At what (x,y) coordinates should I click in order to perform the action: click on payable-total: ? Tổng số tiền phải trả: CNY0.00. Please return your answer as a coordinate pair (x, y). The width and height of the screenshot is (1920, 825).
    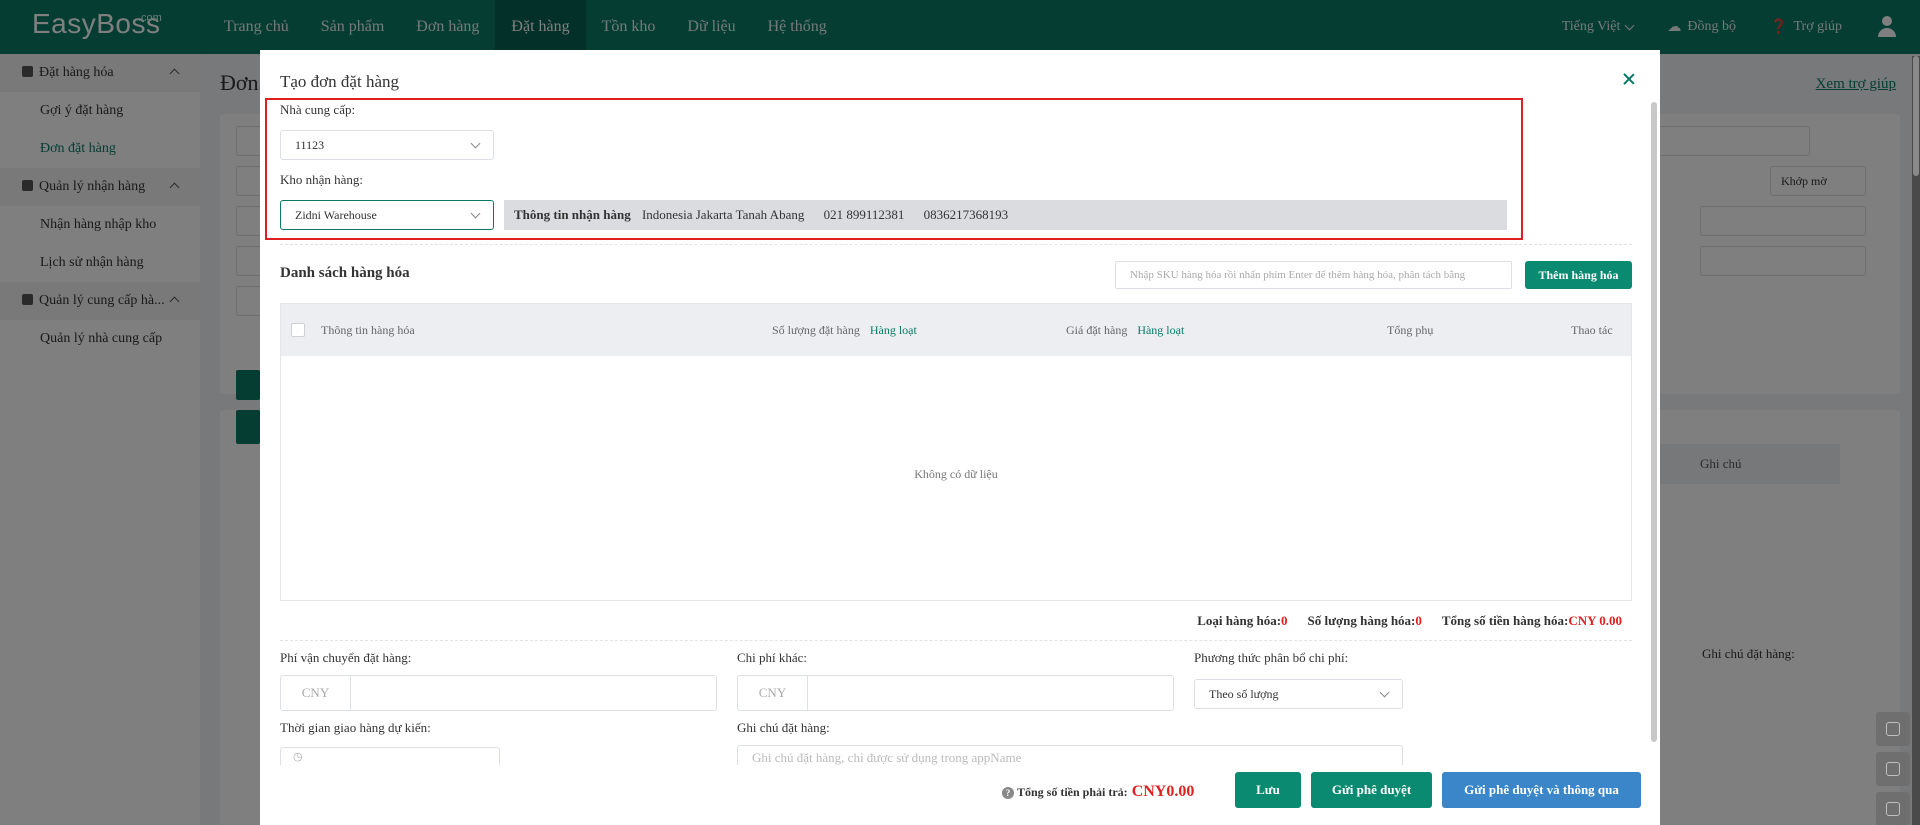
    Looking at the image, I should click on (1098, 792).